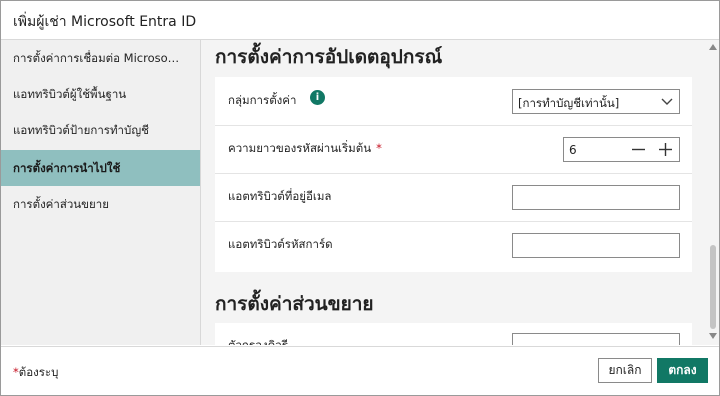 The image size is (720, 396). What do you see at coordinates (596, 245) in the screenshot?
I see `passcode-attribute-input` at bounding box center [596, 245].